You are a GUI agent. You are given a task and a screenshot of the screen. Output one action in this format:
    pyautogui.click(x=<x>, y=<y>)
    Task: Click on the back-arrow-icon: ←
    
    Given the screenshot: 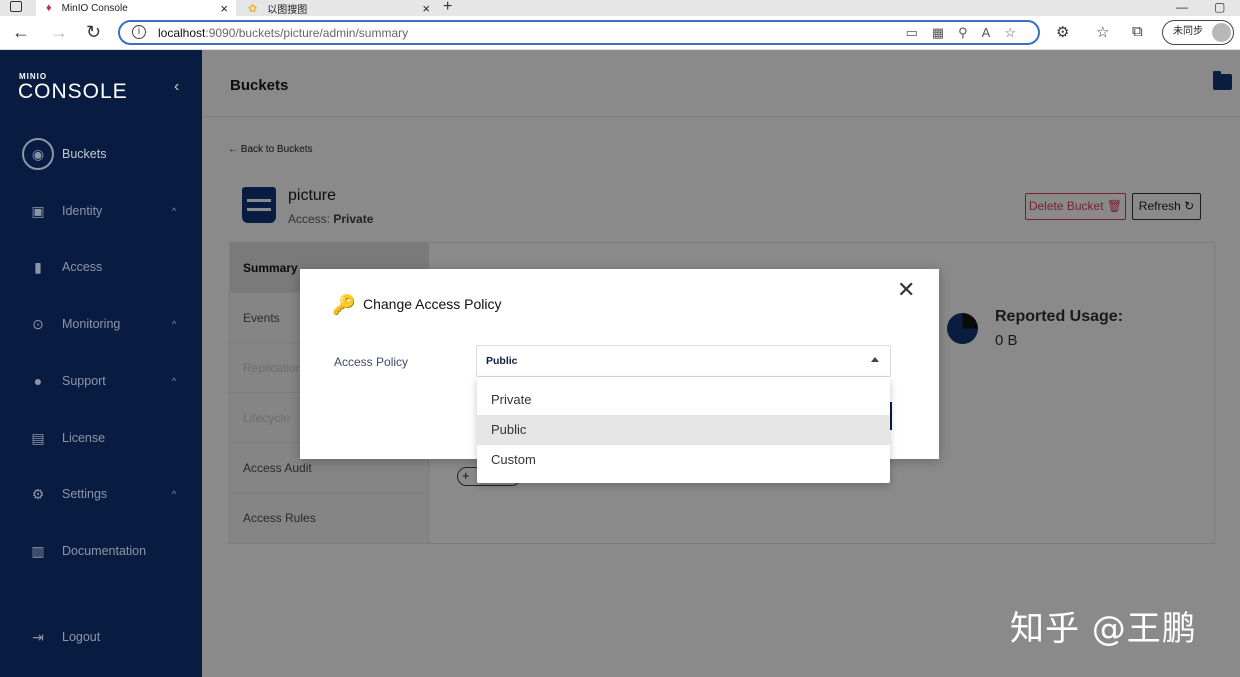 What is the action you would take?
    pyautogui.click(x=21, y=32)
    